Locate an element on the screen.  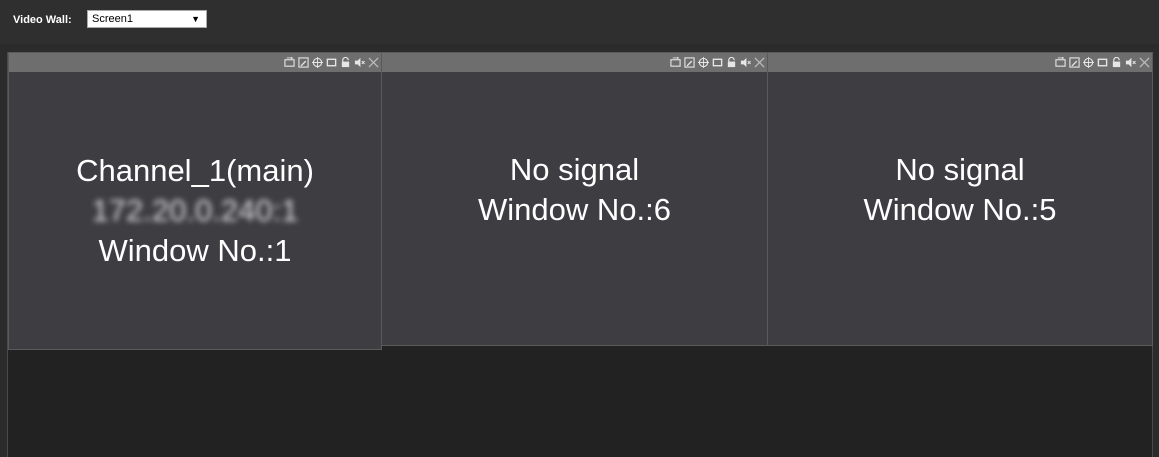
channel-name: Channel_1(main) is located at coordinates (195, 170).